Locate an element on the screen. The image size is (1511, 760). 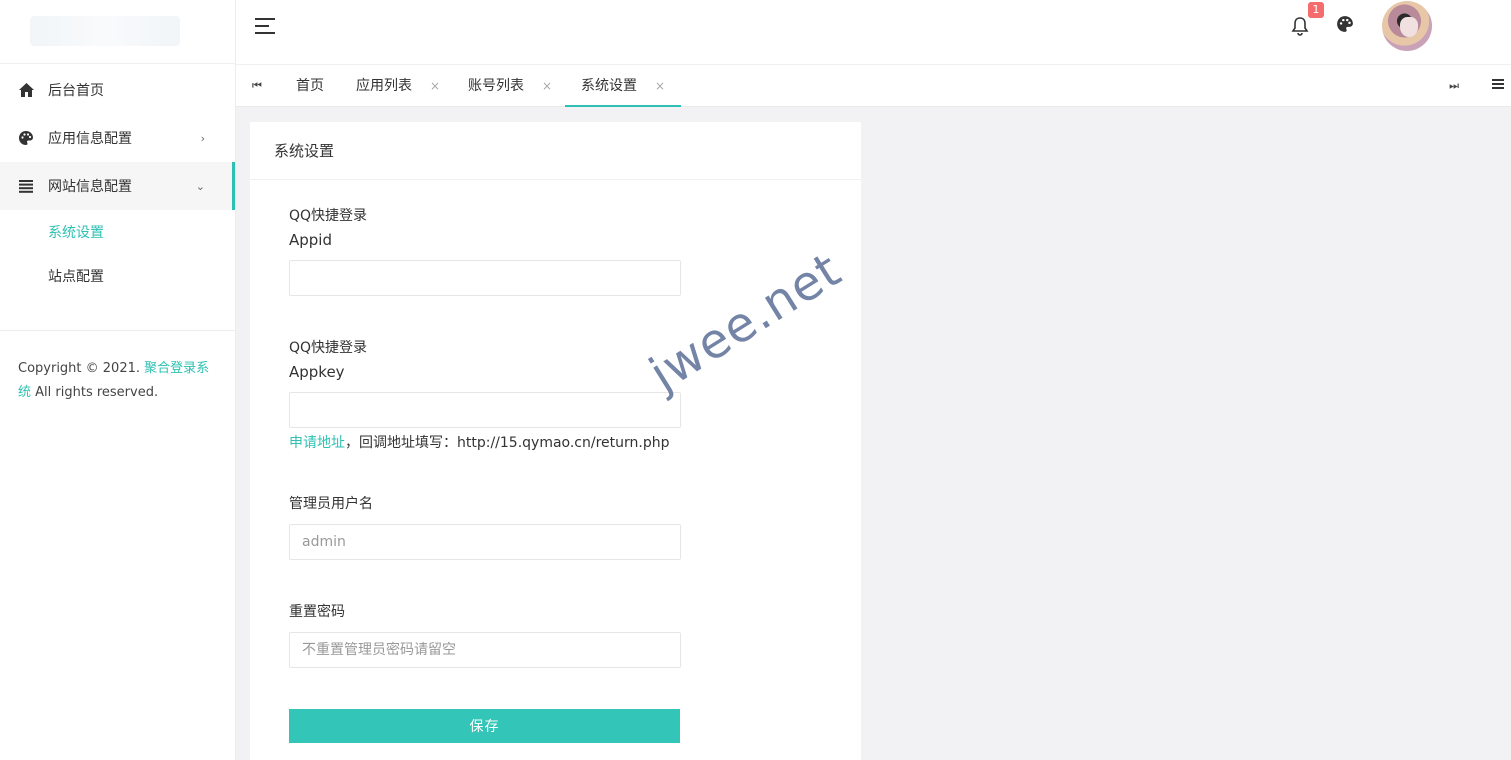
sidebar-item-home: 后台首页 is located at coordinates (117, 90).